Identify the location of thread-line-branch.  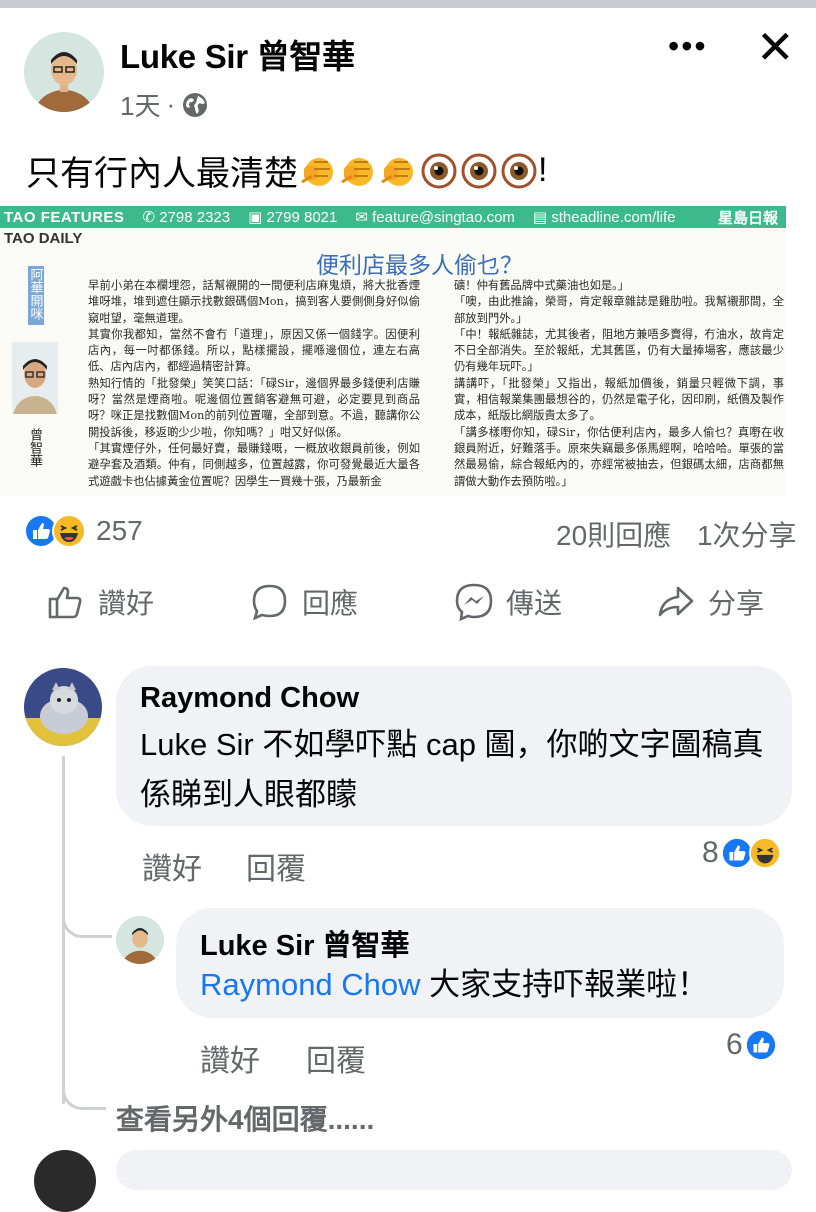
(87, 913).